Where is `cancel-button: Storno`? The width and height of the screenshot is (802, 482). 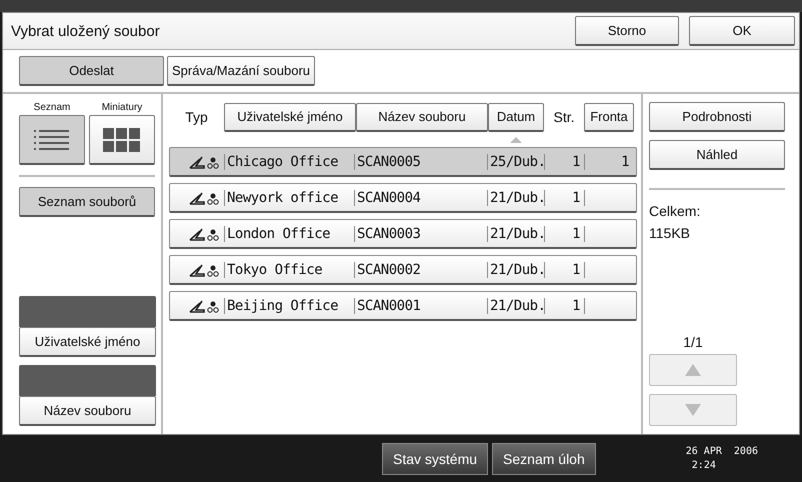
cancel-button: Storno is located at coordinates (627, 31).